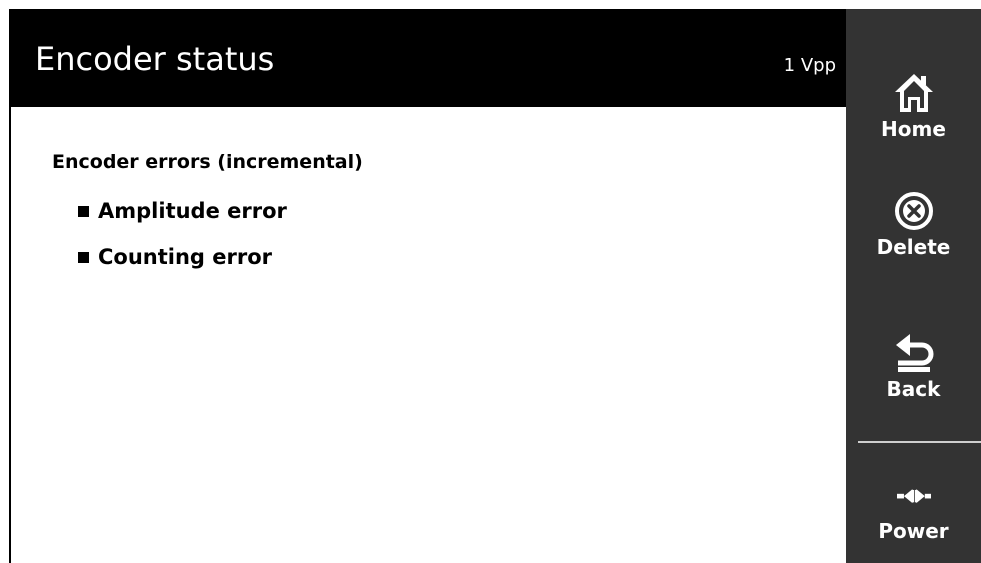  I want to click on back-button: Back, so click(913, 366).